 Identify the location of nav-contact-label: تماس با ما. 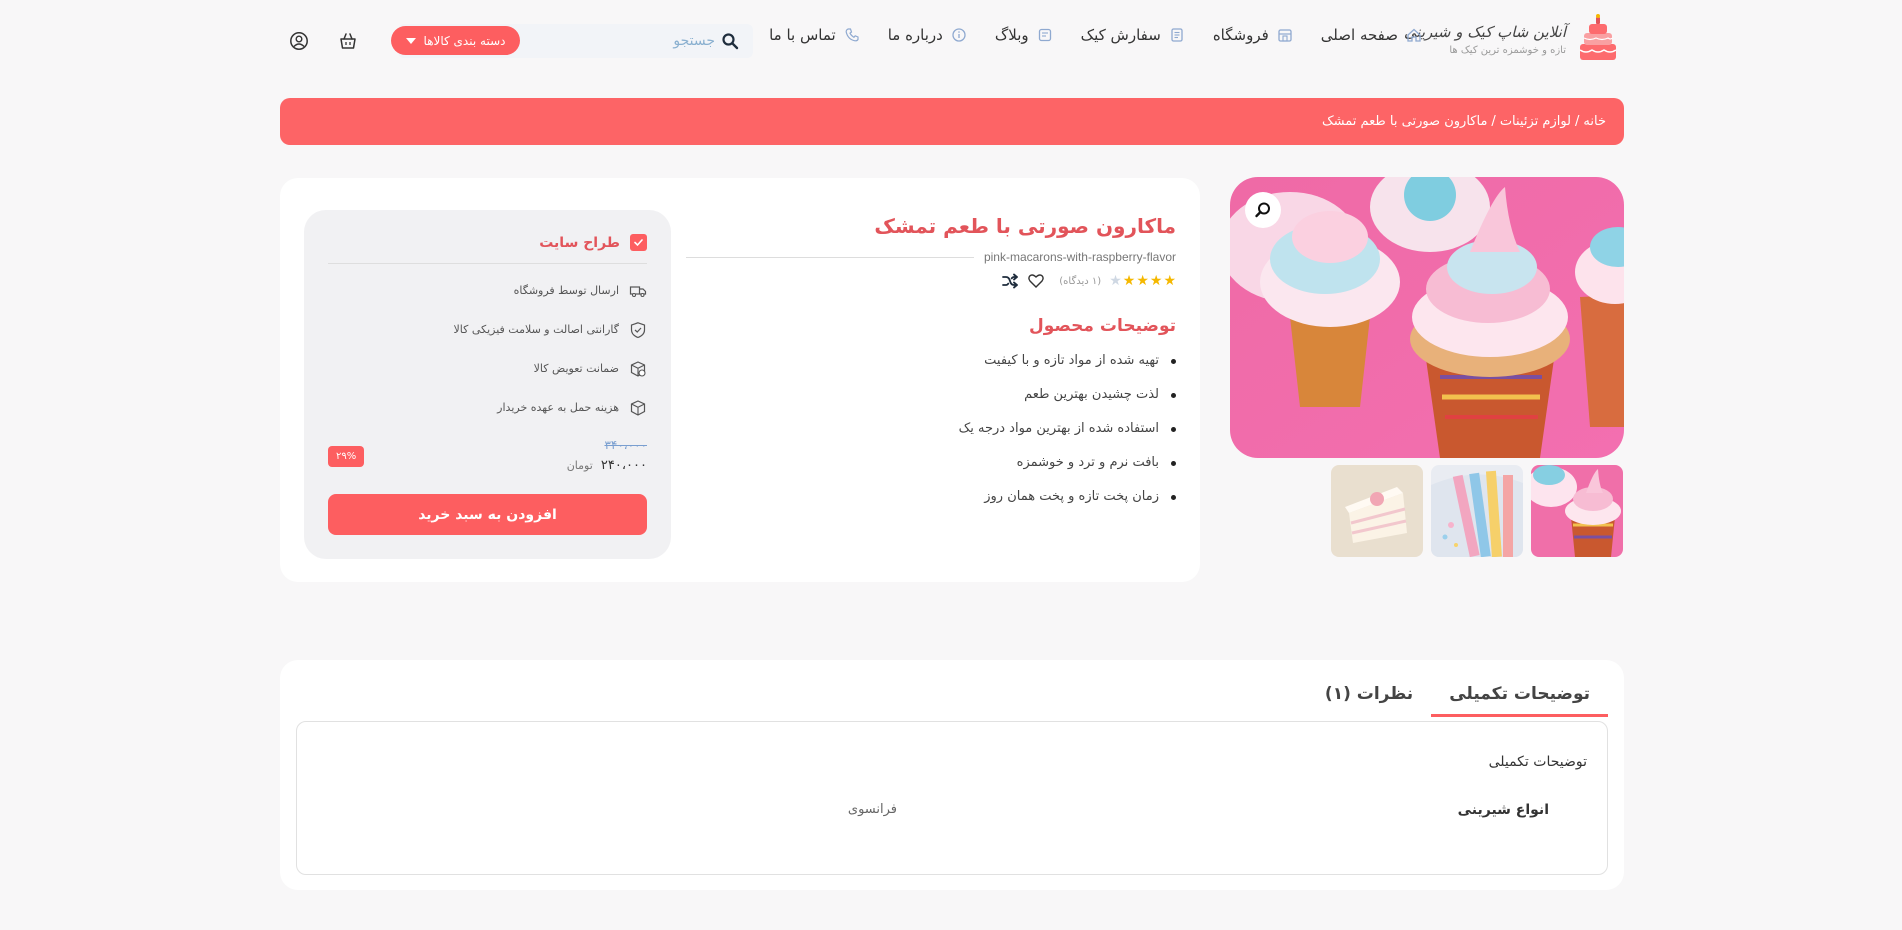
(802, 35).